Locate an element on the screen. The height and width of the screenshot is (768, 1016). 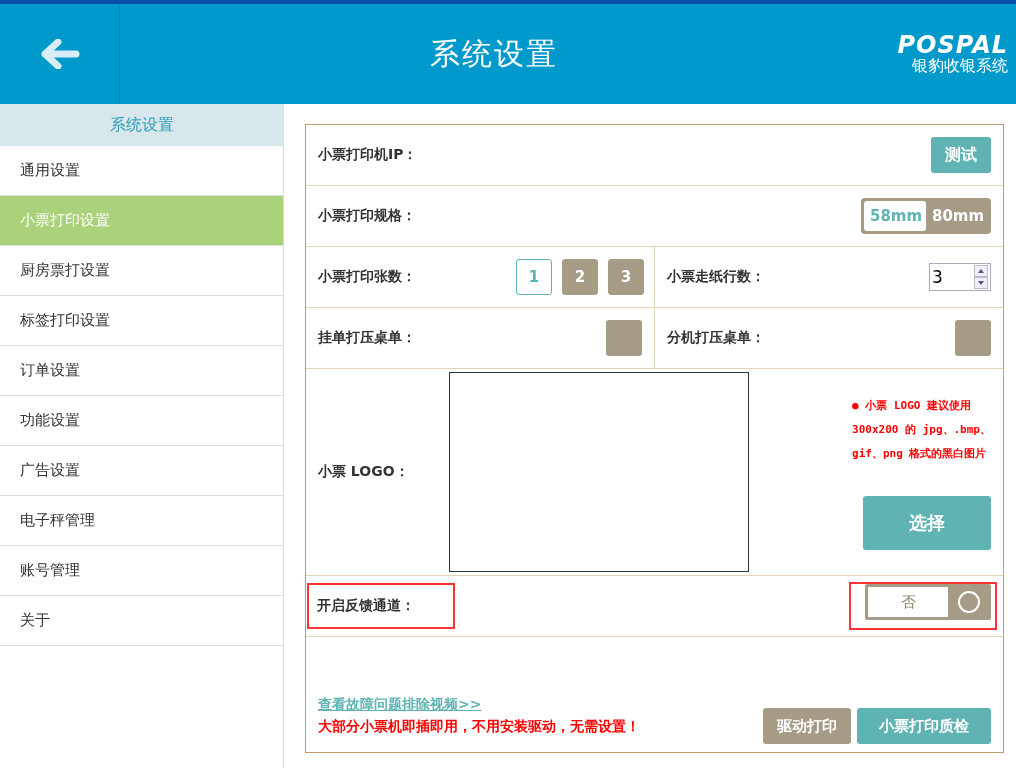
brand-logo: POSPAL is located at coordinates (952, 45).